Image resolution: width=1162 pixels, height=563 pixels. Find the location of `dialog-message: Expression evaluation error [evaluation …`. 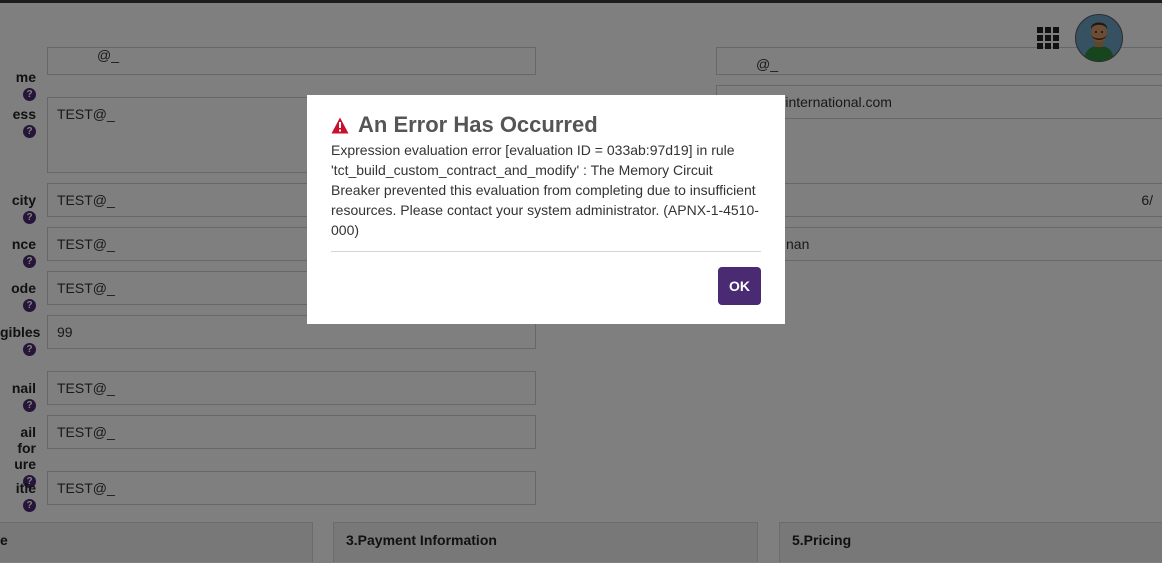

dialog-message: Expression evaluation error [evaluation … is located at coordinates (545, 190).